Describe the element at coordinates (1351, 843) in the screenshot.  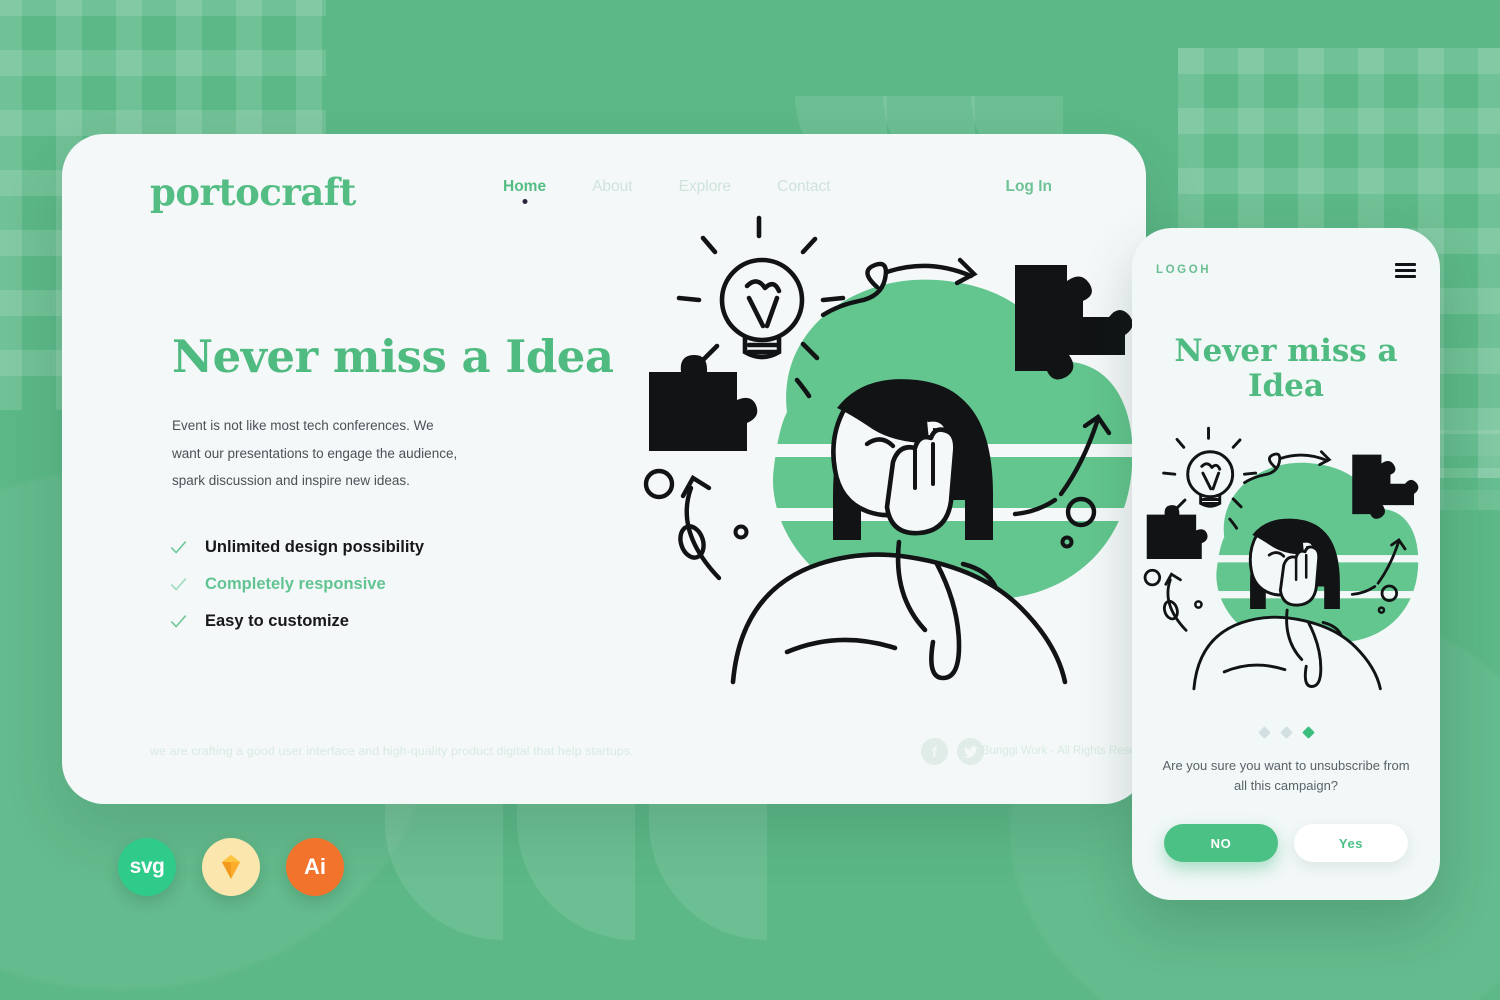
I see `yes-button: Yes` at that location.